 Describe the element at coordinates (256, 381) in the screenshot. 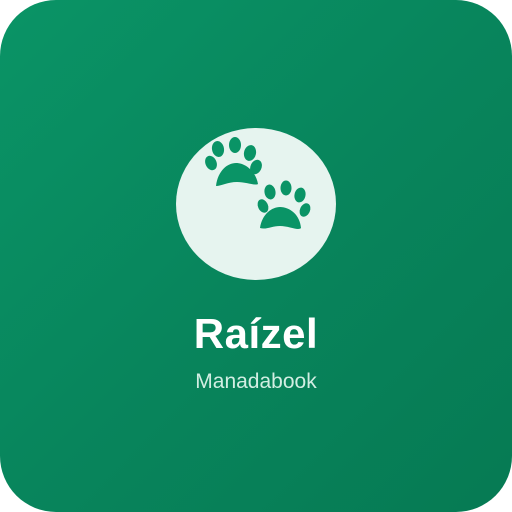

I see `app-subtitle: Manadabook` at that location.